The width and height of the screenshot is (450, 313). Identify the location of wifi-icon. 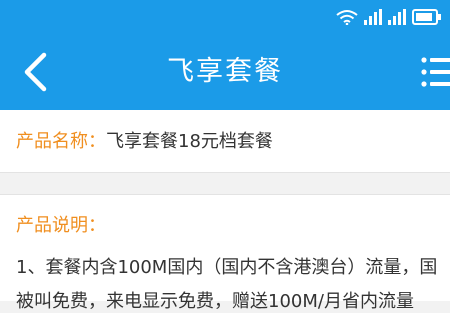
(347, 17).